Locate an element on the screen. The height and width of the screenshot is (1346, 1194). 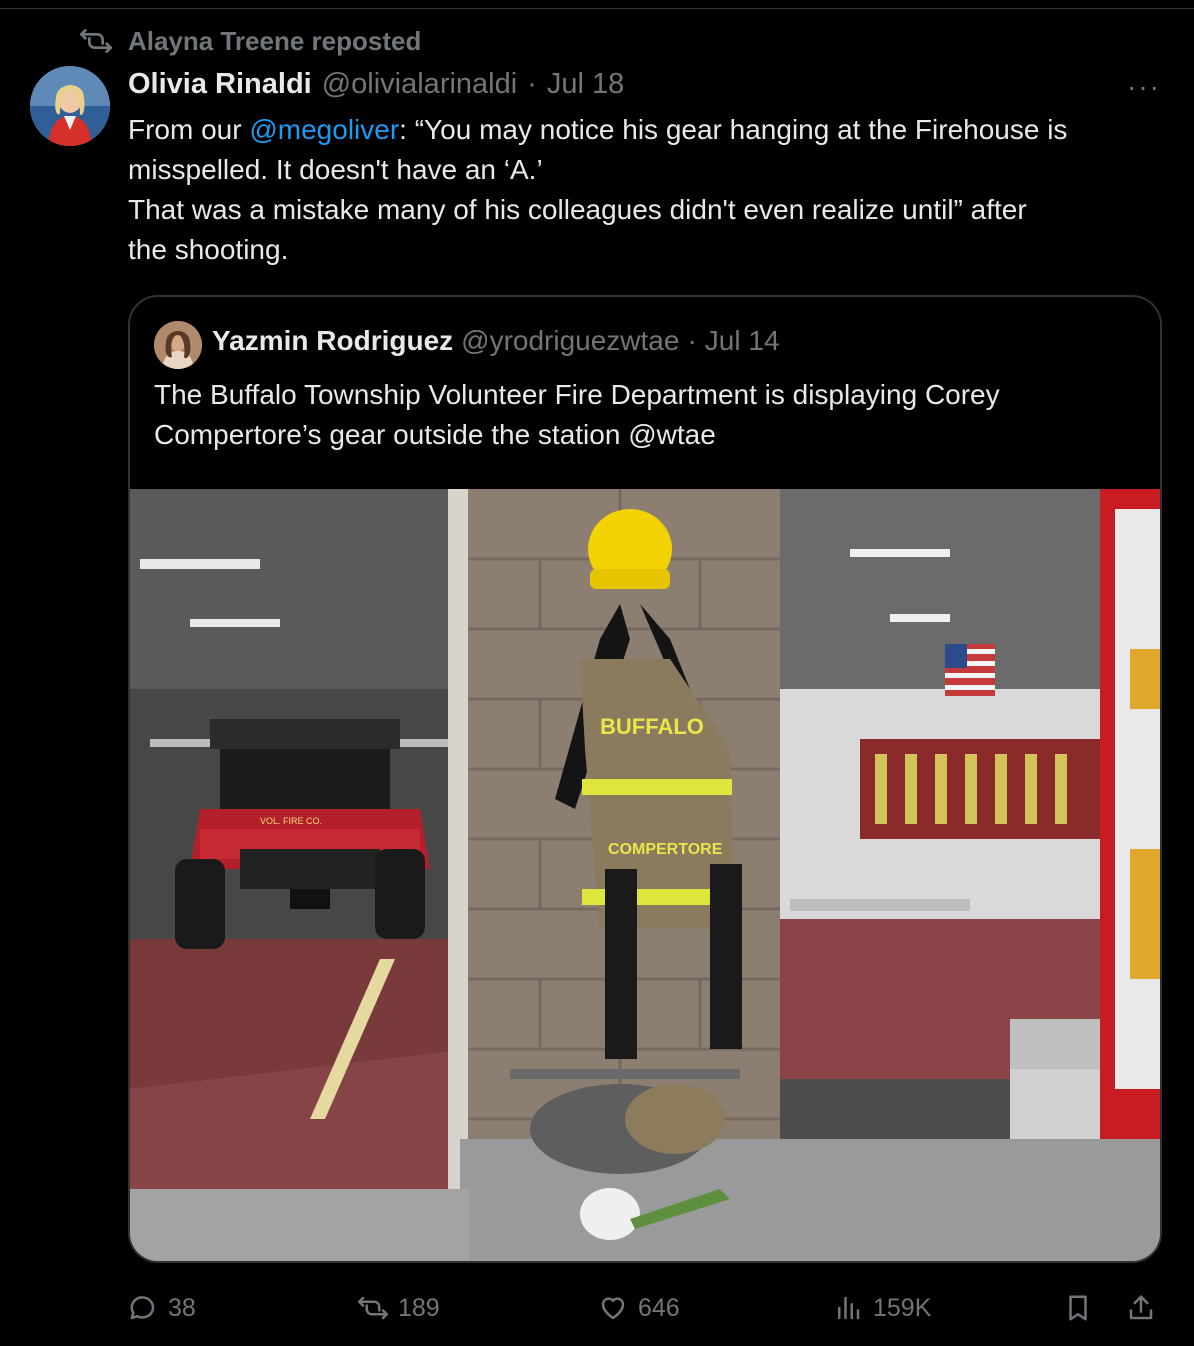
reply-icon is located at coordinates (142, 1308).